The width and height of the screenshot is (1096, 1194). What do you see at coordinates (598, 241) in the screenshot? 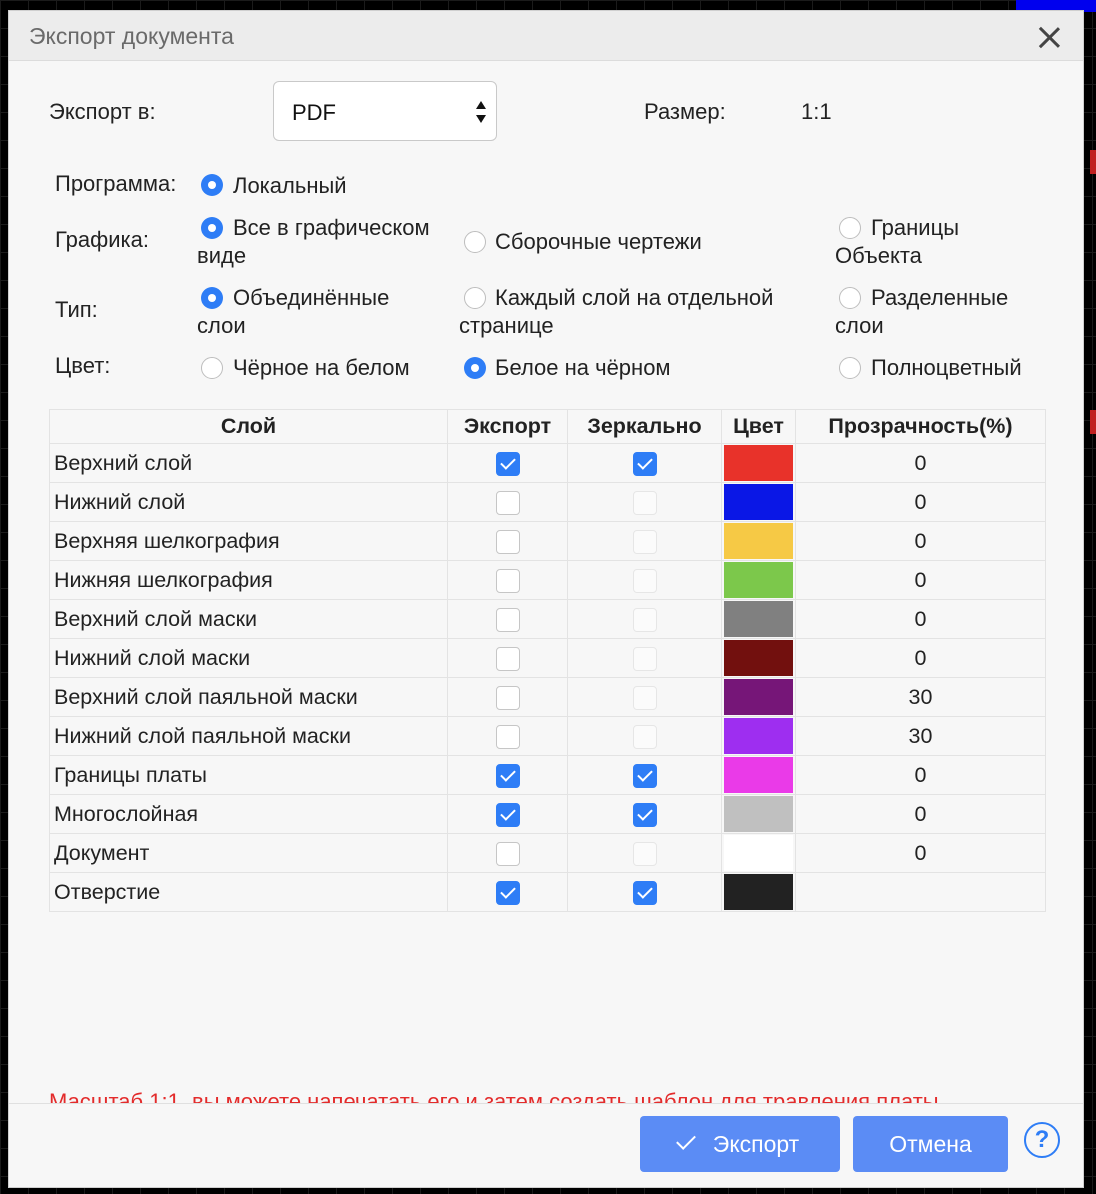
I see `radio-graphics-assembly-label: Сборочные чертежи` at bounding box center [598, 241].